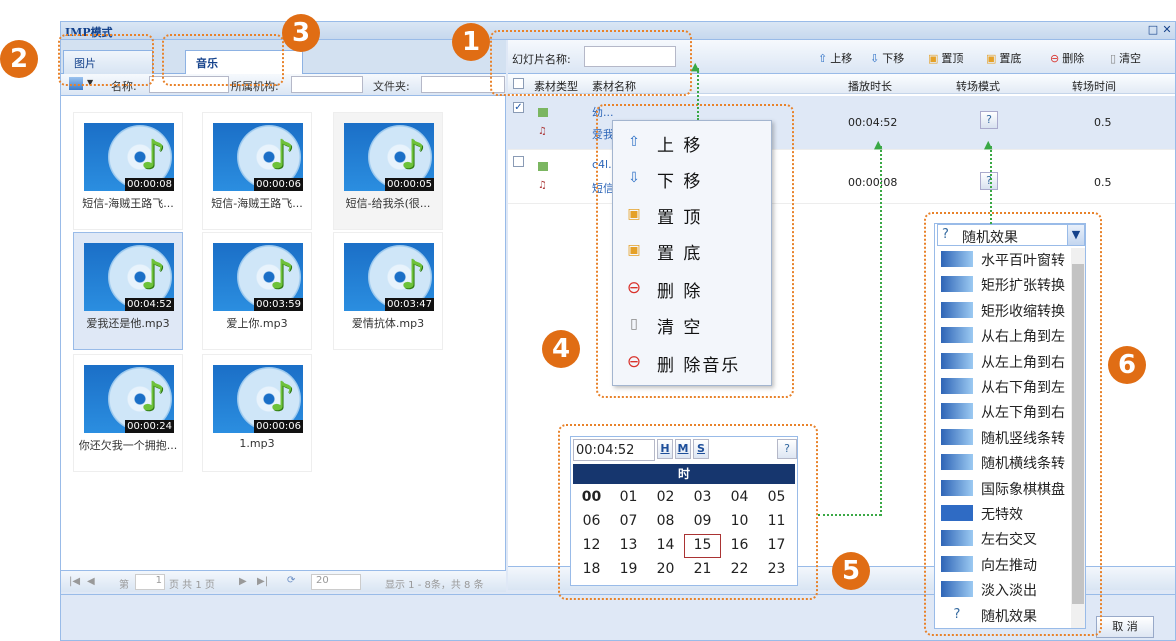 The height and width of the screenshot is (641, 1176). I want to click on media-item: ♪ 00:03:59 爱上你.mp3, so click(257, 291).